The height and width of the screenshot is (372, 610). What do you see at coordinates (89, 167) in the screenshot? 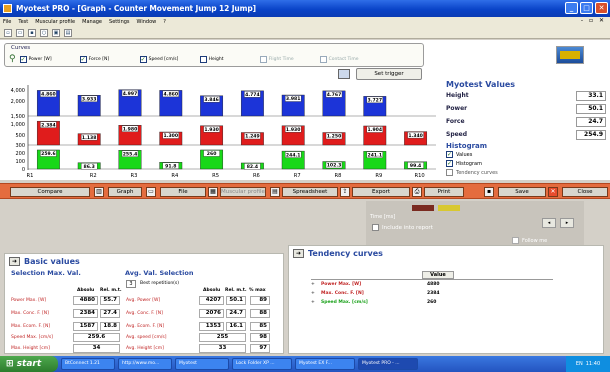
I see `data-label: 86.3` at bounding box center [89, 167].